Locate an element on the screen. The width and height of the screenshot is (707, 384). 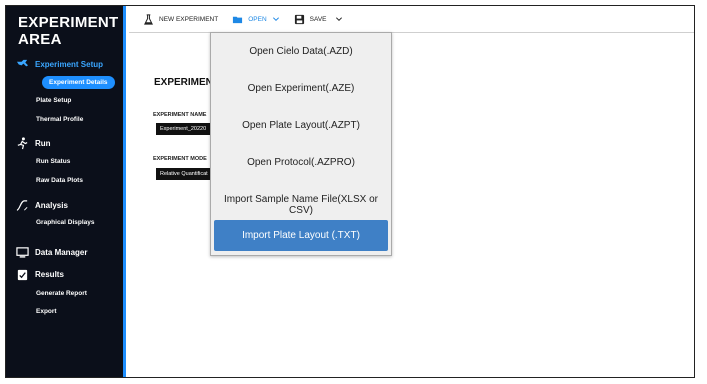
app-title-line1: EXPERIMENT is located at coordinates (68, 22).